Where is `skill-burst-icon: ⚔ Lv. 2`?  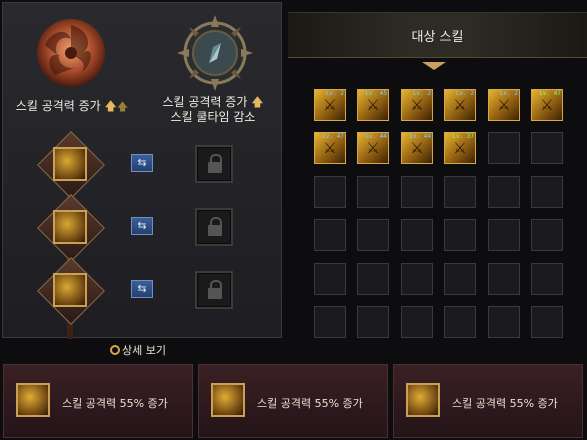 skill-burst-icon: ⚔ Lv. 2 is located at coordinates (460, 105).